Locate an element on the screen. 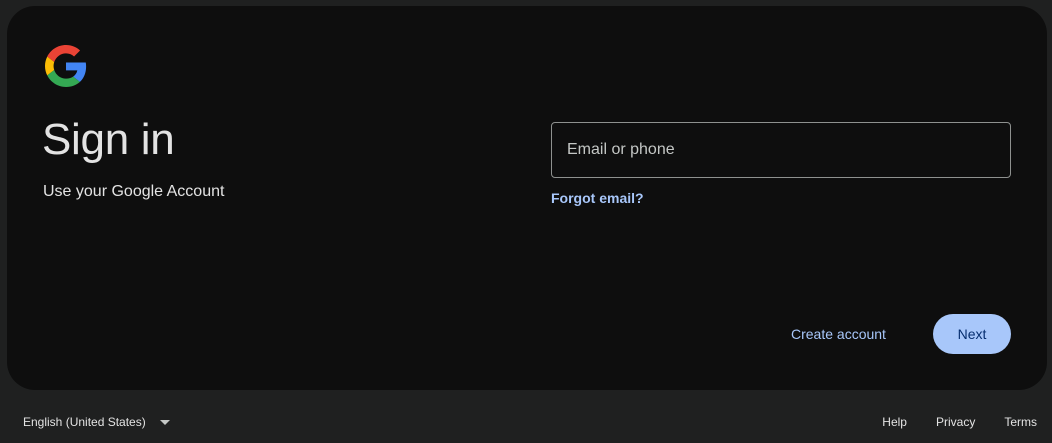 Image resolution: width=1052 pixels, height=443 pixels. email-field is located at coordinates (781, 150).